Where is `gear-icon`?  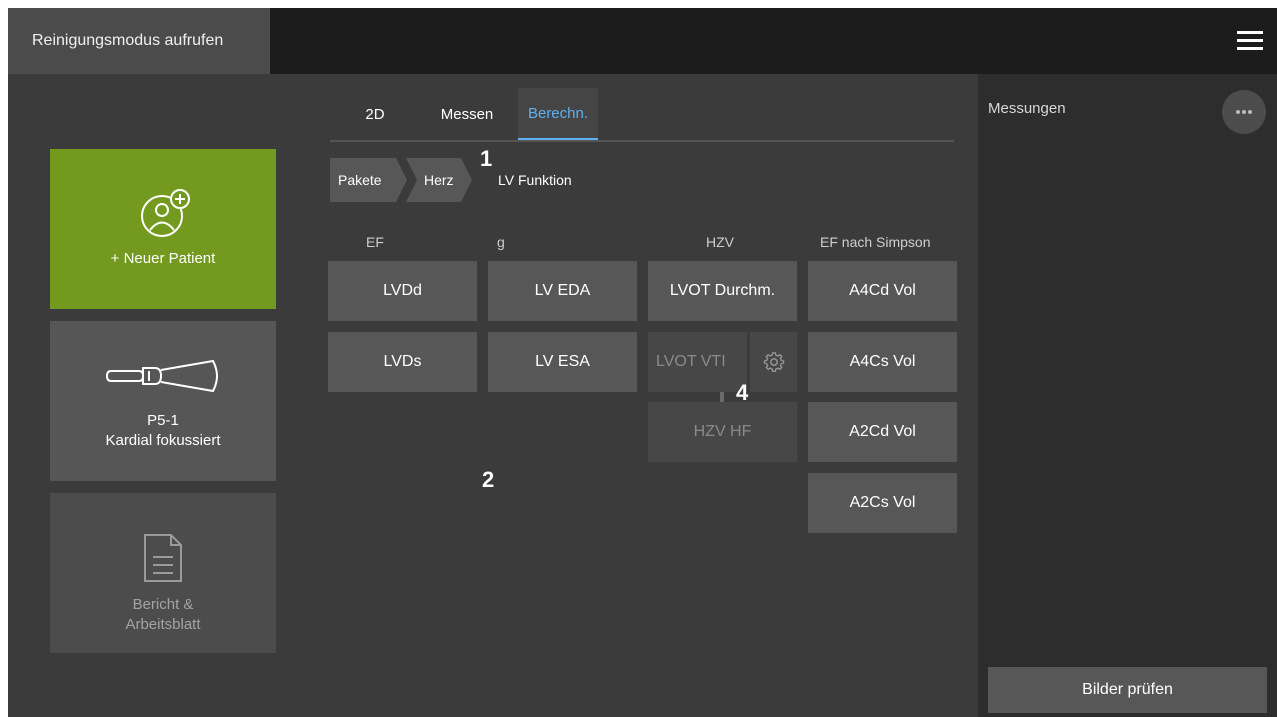
gear-icon is located at coordinates (773, 362).